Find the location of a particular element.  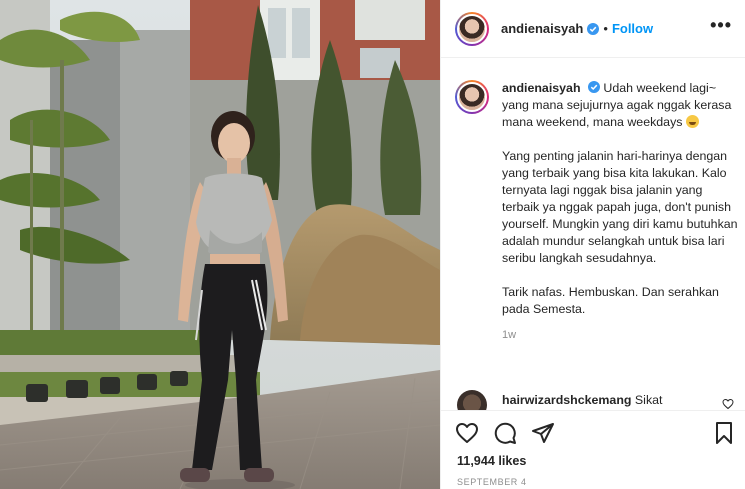

post-header: andienaisyah • Follow ••• is located at coordinates (593, 29).